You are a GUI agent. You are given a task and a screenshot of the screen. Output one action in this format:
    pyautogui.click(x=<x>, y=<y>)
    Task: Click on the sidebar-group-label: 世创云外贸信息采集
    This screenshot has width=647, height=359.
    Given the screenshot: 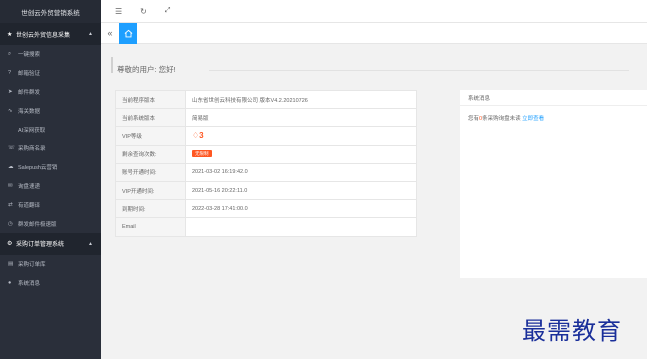 What is the action you would take?
    pyautogui.click(x=43, y=35)
    